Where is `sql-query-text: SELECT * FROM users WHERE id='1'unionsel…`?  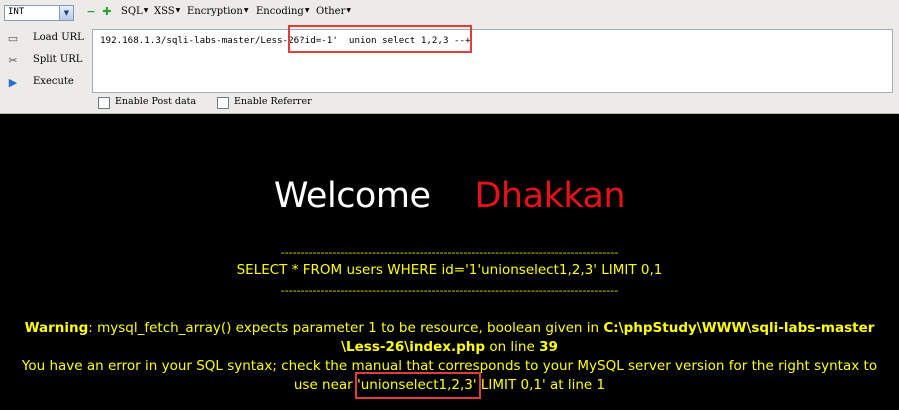 sql-query-text: SELECT * FROM users WHERE id='1'unionsel… is located at coordinates (449, 270).